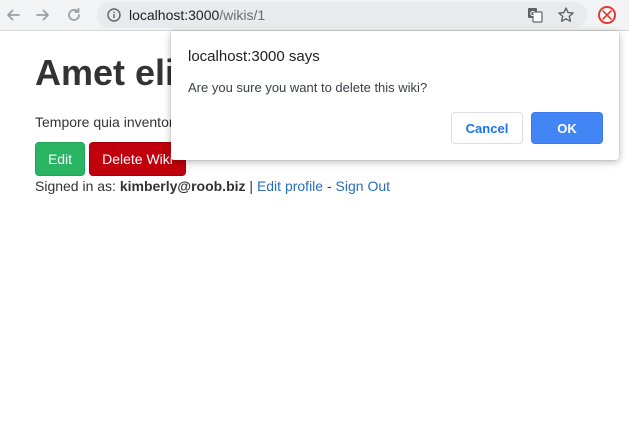  Describe the element at coordinates (114, 15) in the screenshot. I see `info-icon` at that location.